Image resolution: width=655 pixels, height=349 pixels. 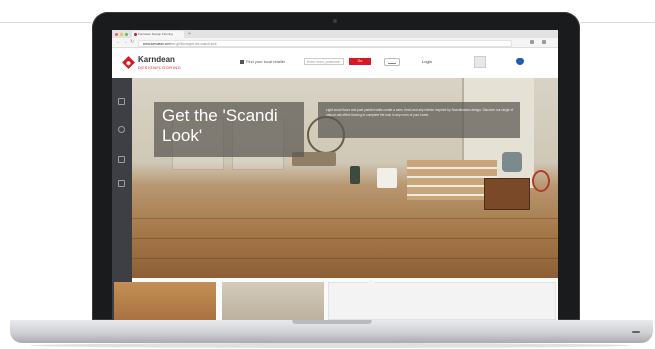 What do you see at coordinates (273, 301) in the screenshot?
I see `product-thumbnail-stone` at bounding box center [273, 301].